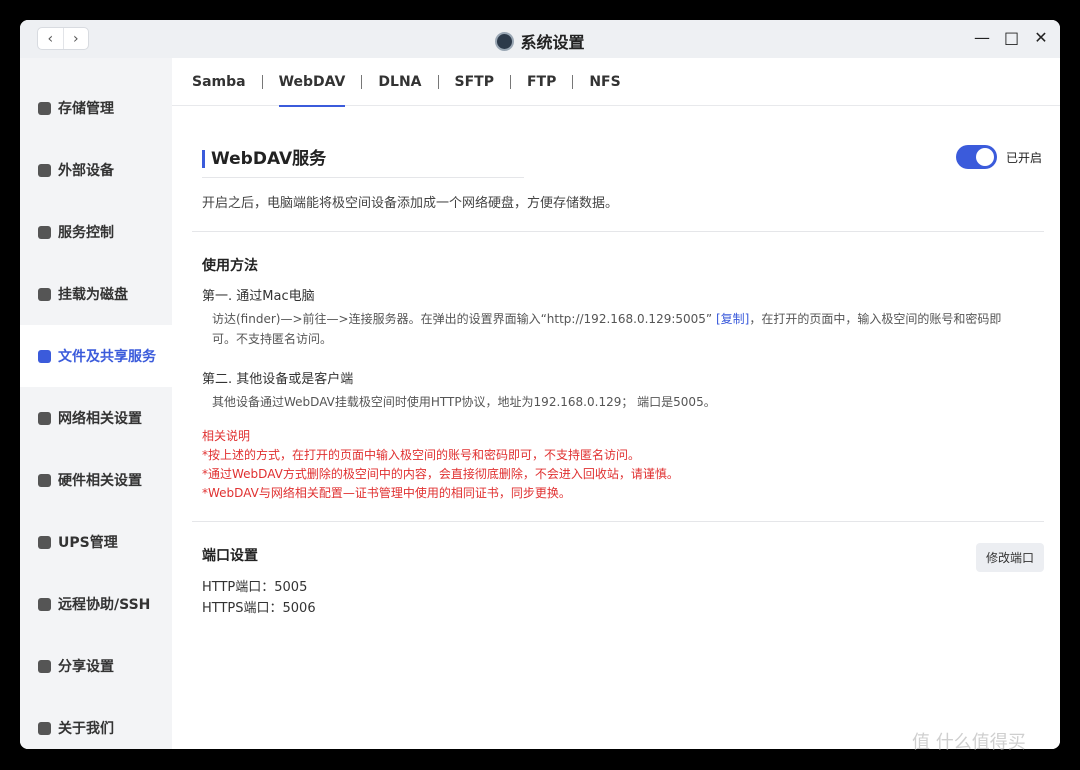  I want to click on tab-webdav: WebDAV, so click(311, 82).